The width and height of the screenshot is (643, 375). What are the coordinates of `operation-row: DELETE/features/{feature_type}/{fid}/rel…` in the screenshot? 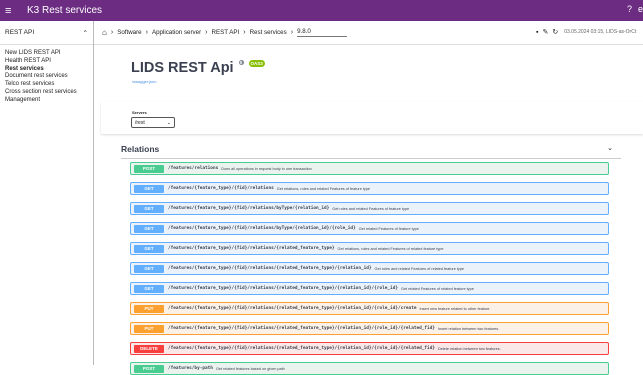 It's located at (369, 348).